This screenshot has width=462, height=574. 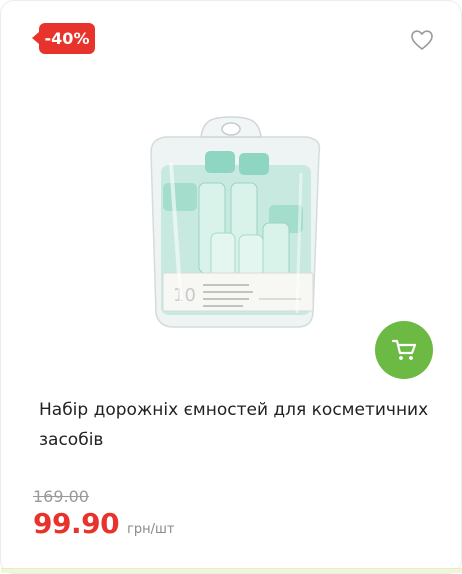 What do you see at coordinates (184, 295) in the screenshot?
I see `package-label: 10` at bounding box center [184, 295].